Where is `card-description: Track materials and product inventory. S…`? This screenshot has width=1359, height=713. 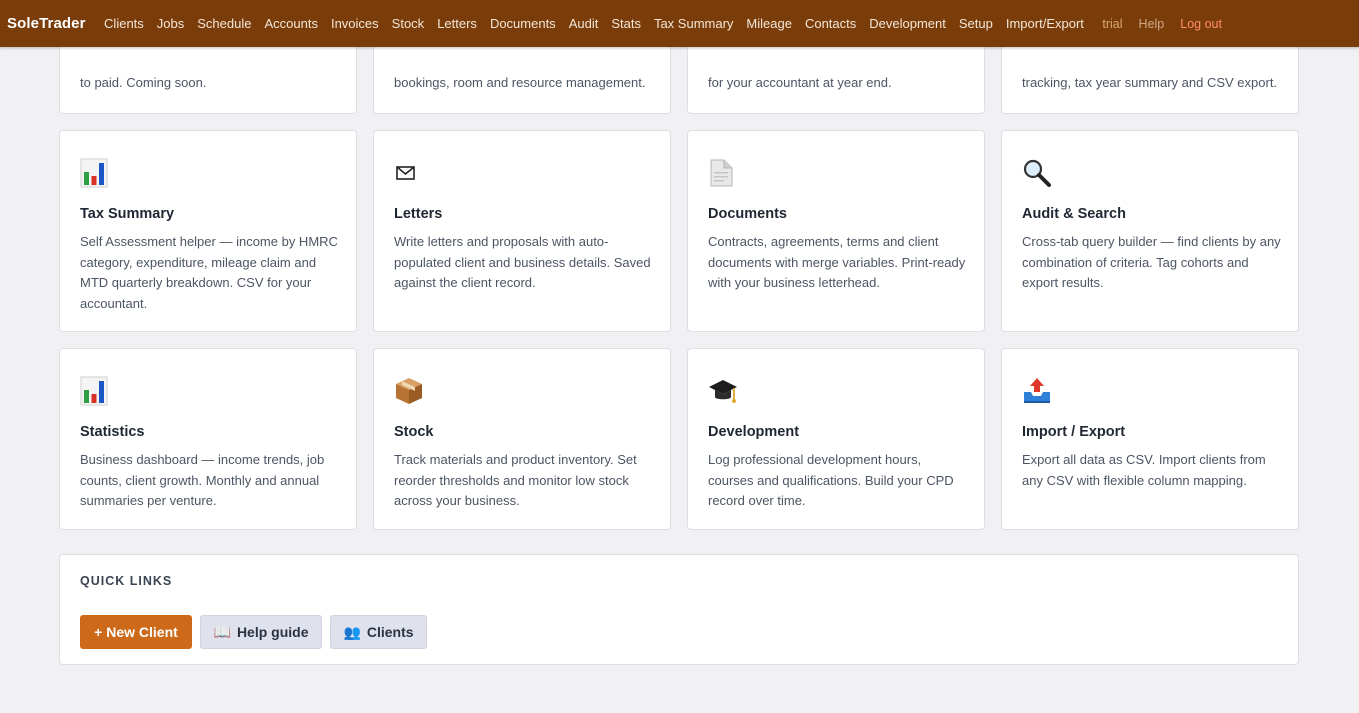 card-description: Track materials and product inventory. S… is located at coordinates (515, 480).